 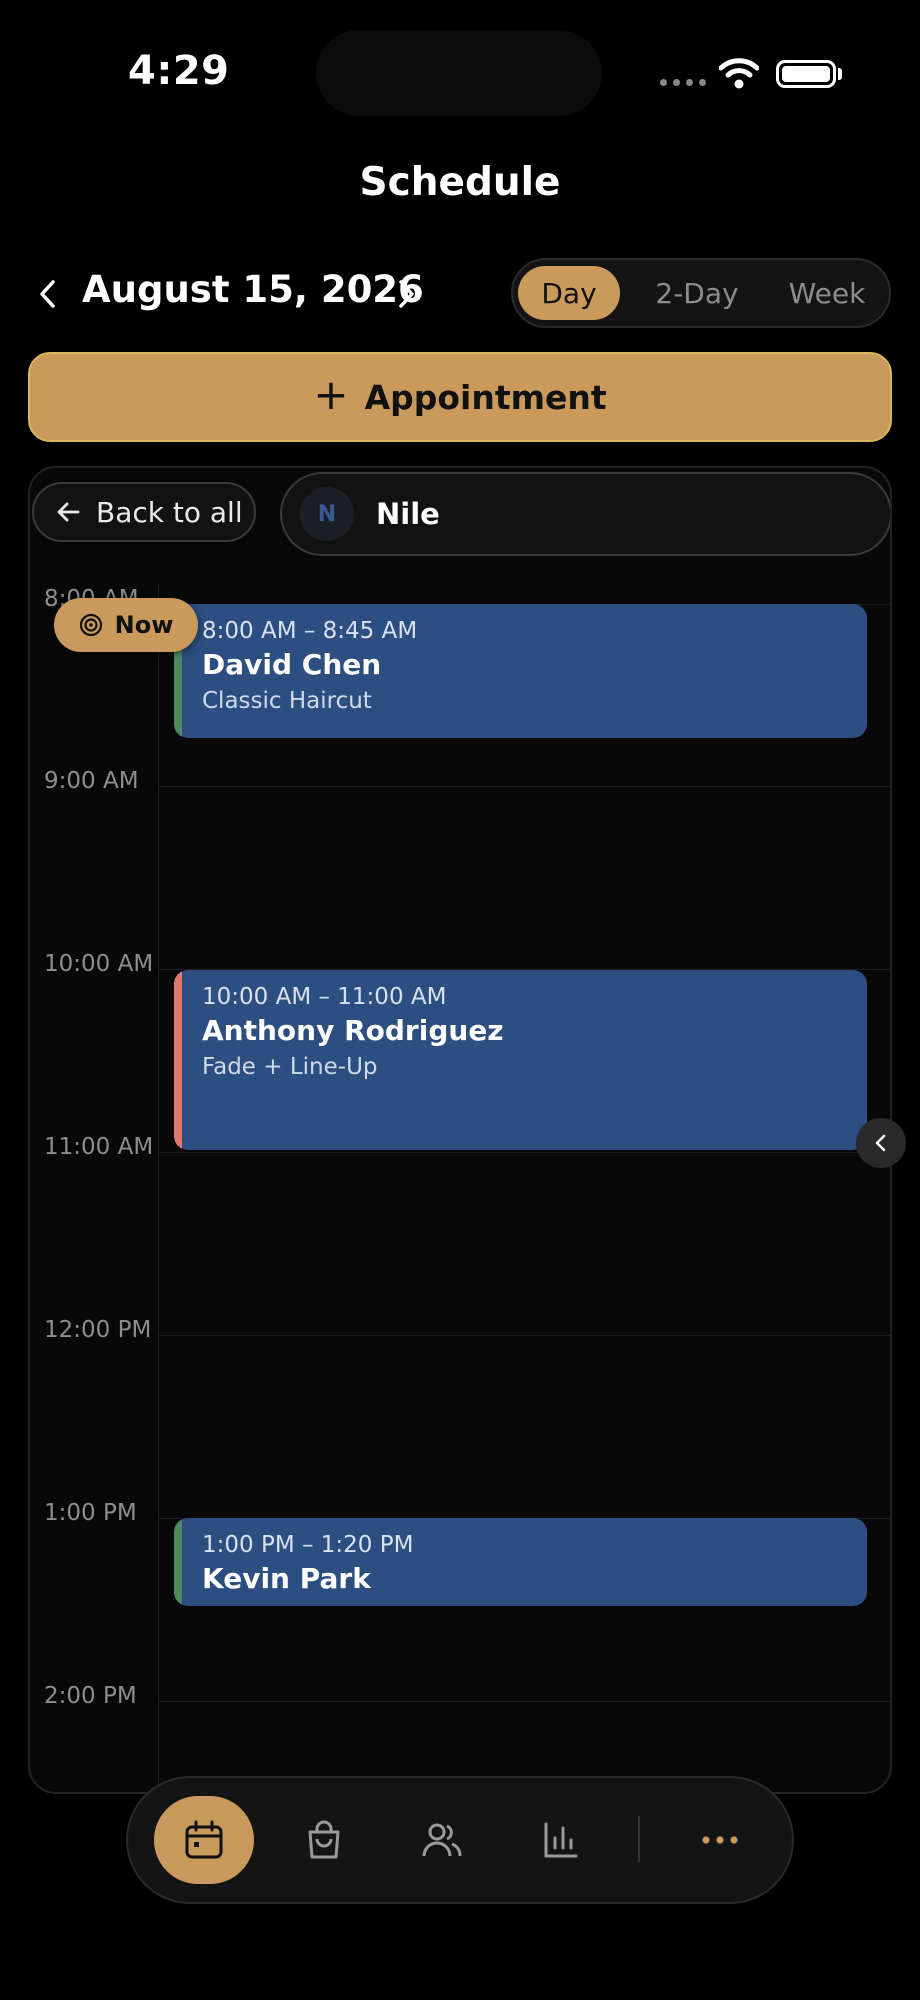 I want to click on staff-name: Nile, so click(x=408, y=514).